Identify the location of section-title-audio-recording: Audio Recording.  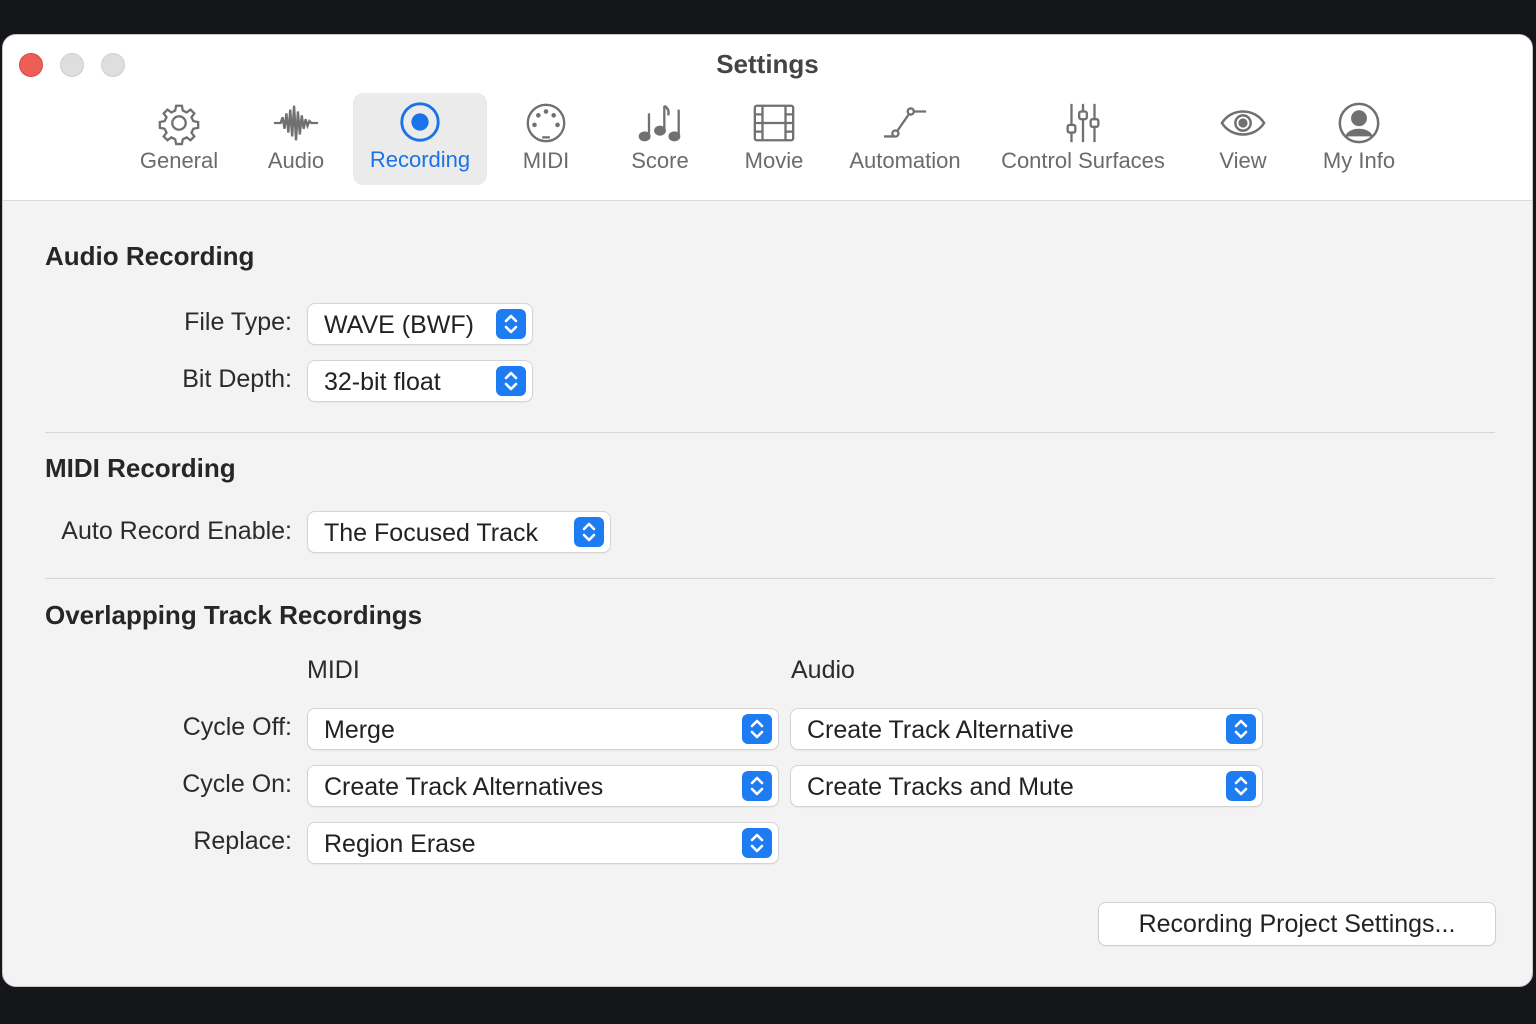
(150, 256).